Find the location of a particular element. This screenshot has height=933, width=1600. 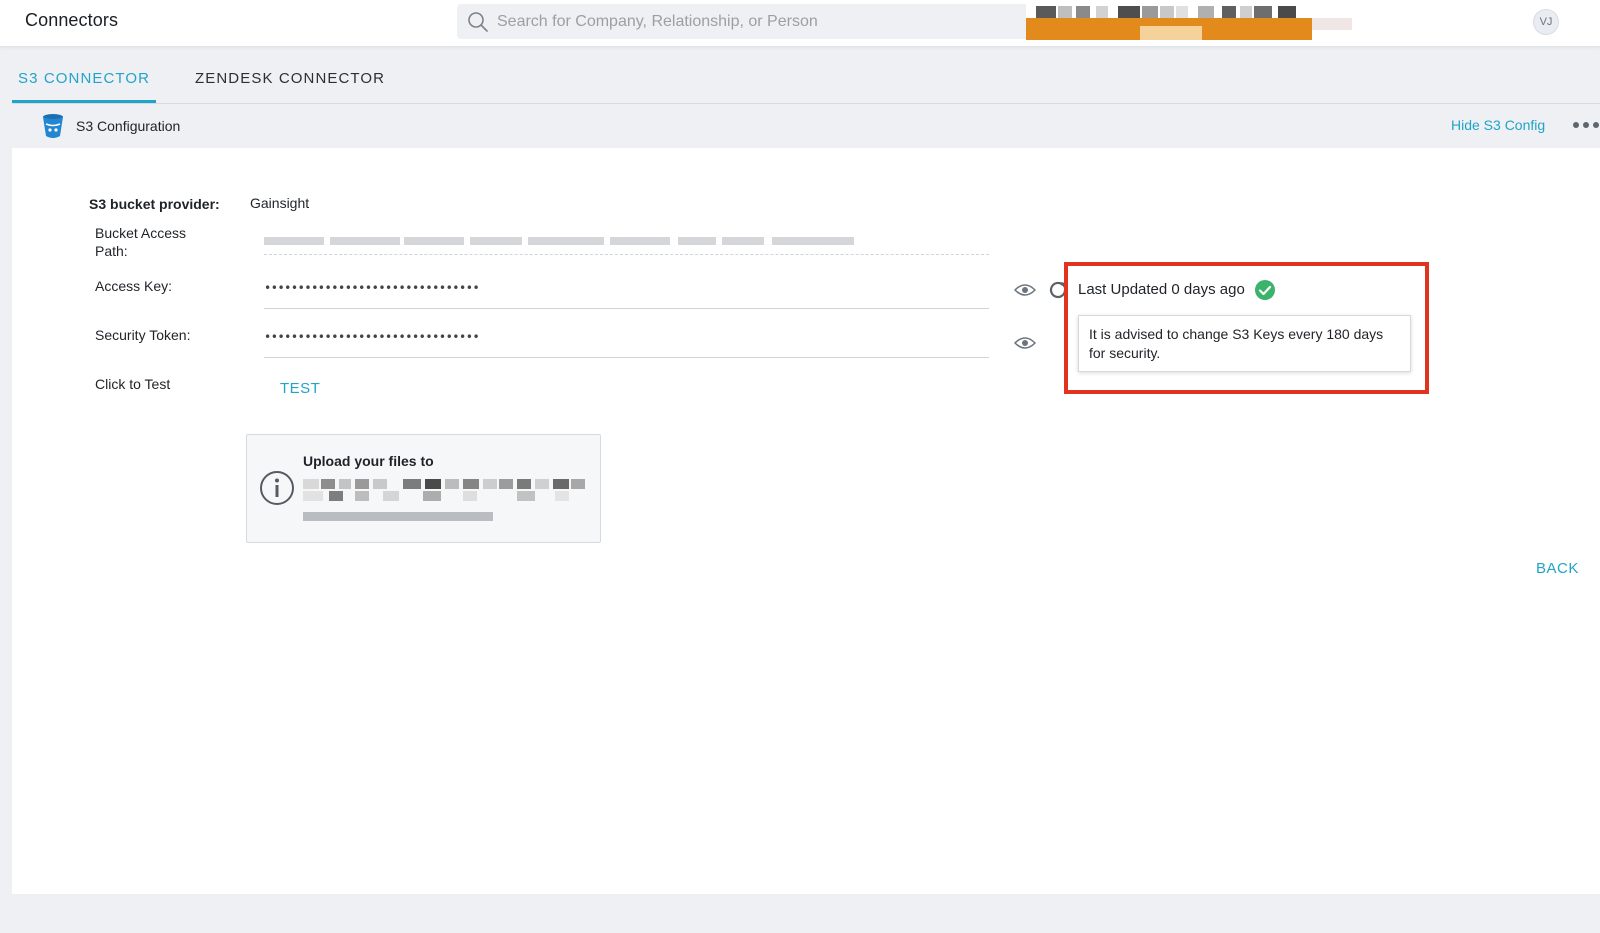

check-circle-icon is located at coordinates (1265, 290).